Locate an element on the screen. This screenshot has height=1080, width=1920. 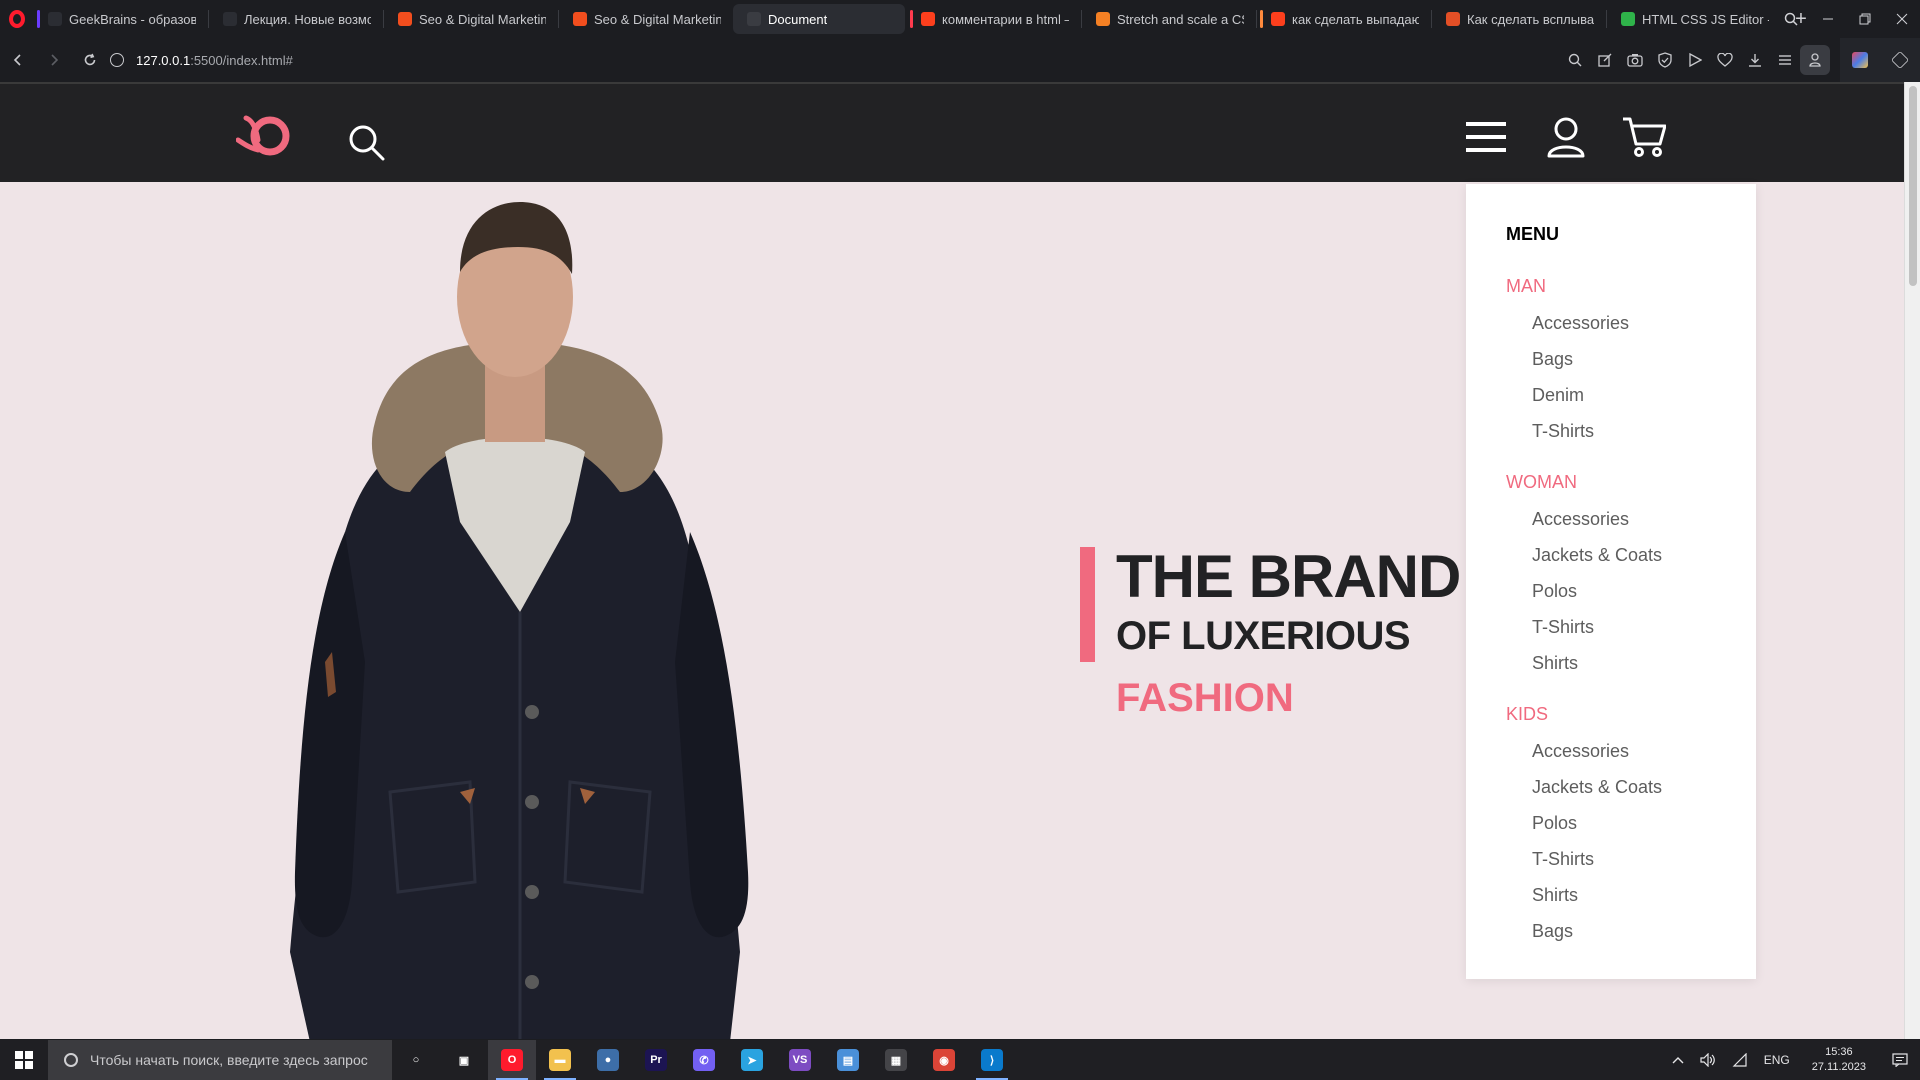
url-field: 127.0.0.1 :5500/index.html# is located at coordinates (201, 60).